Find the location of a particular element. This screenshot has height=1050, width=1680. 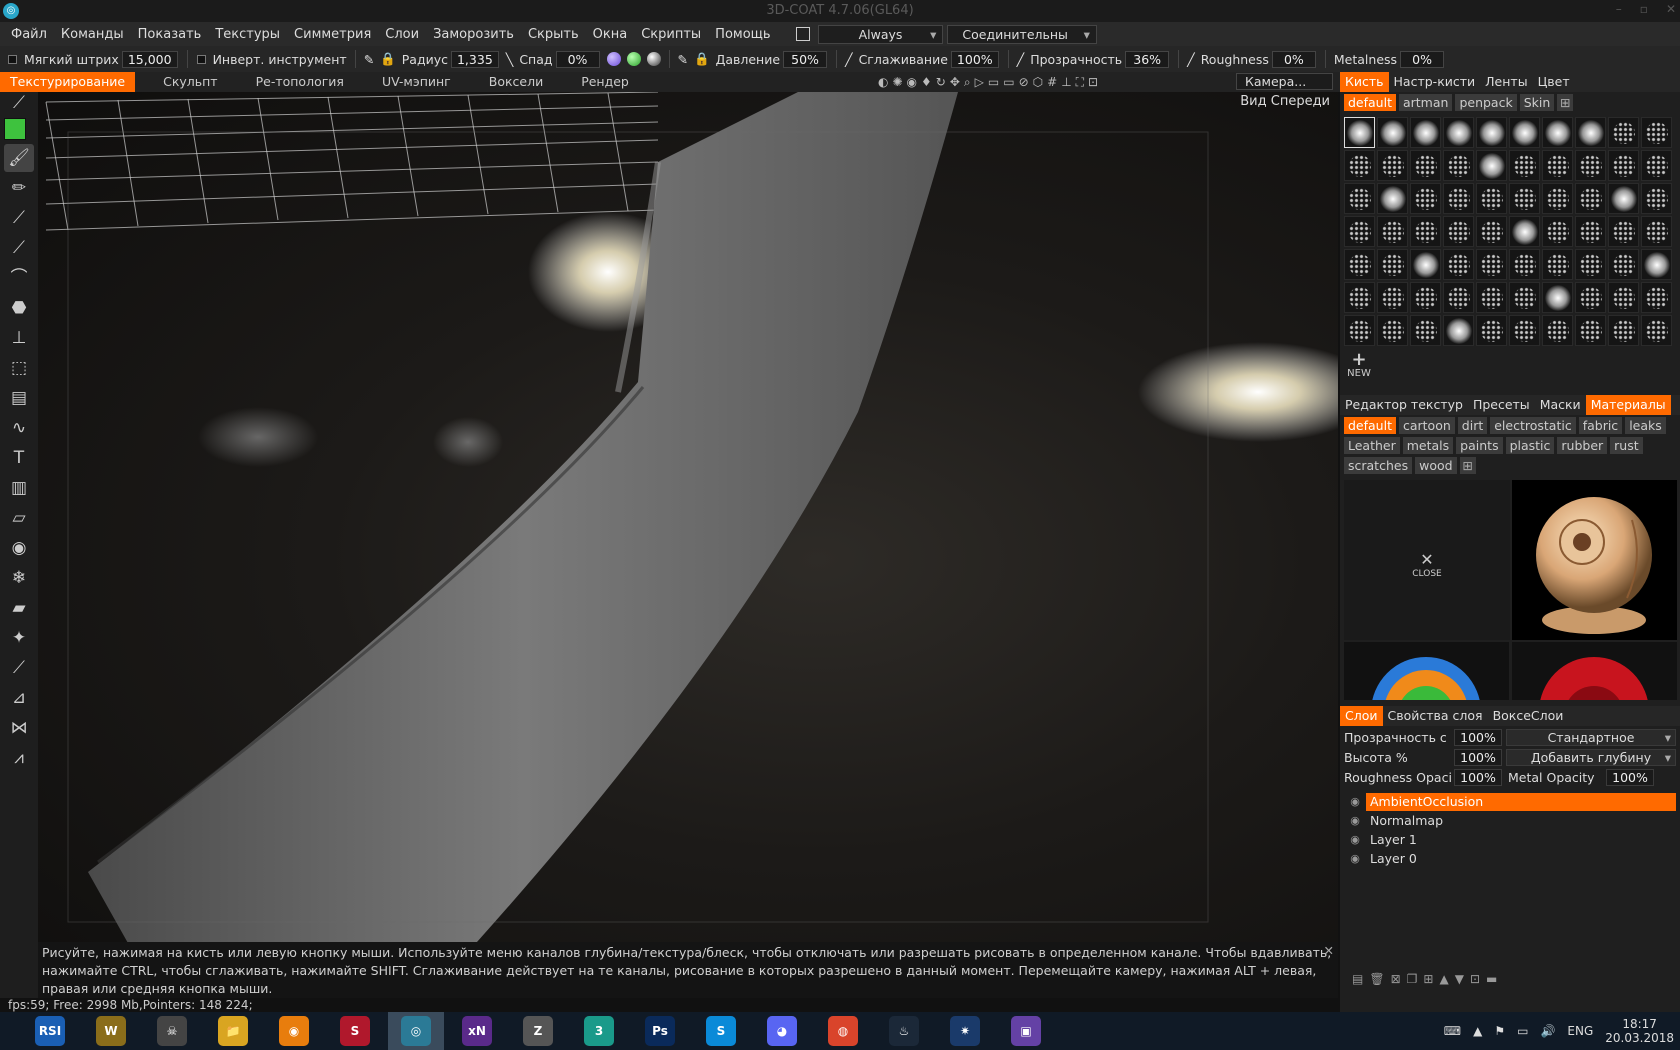

fit-icon: ⊡ is located at coordinates (1093, 82).